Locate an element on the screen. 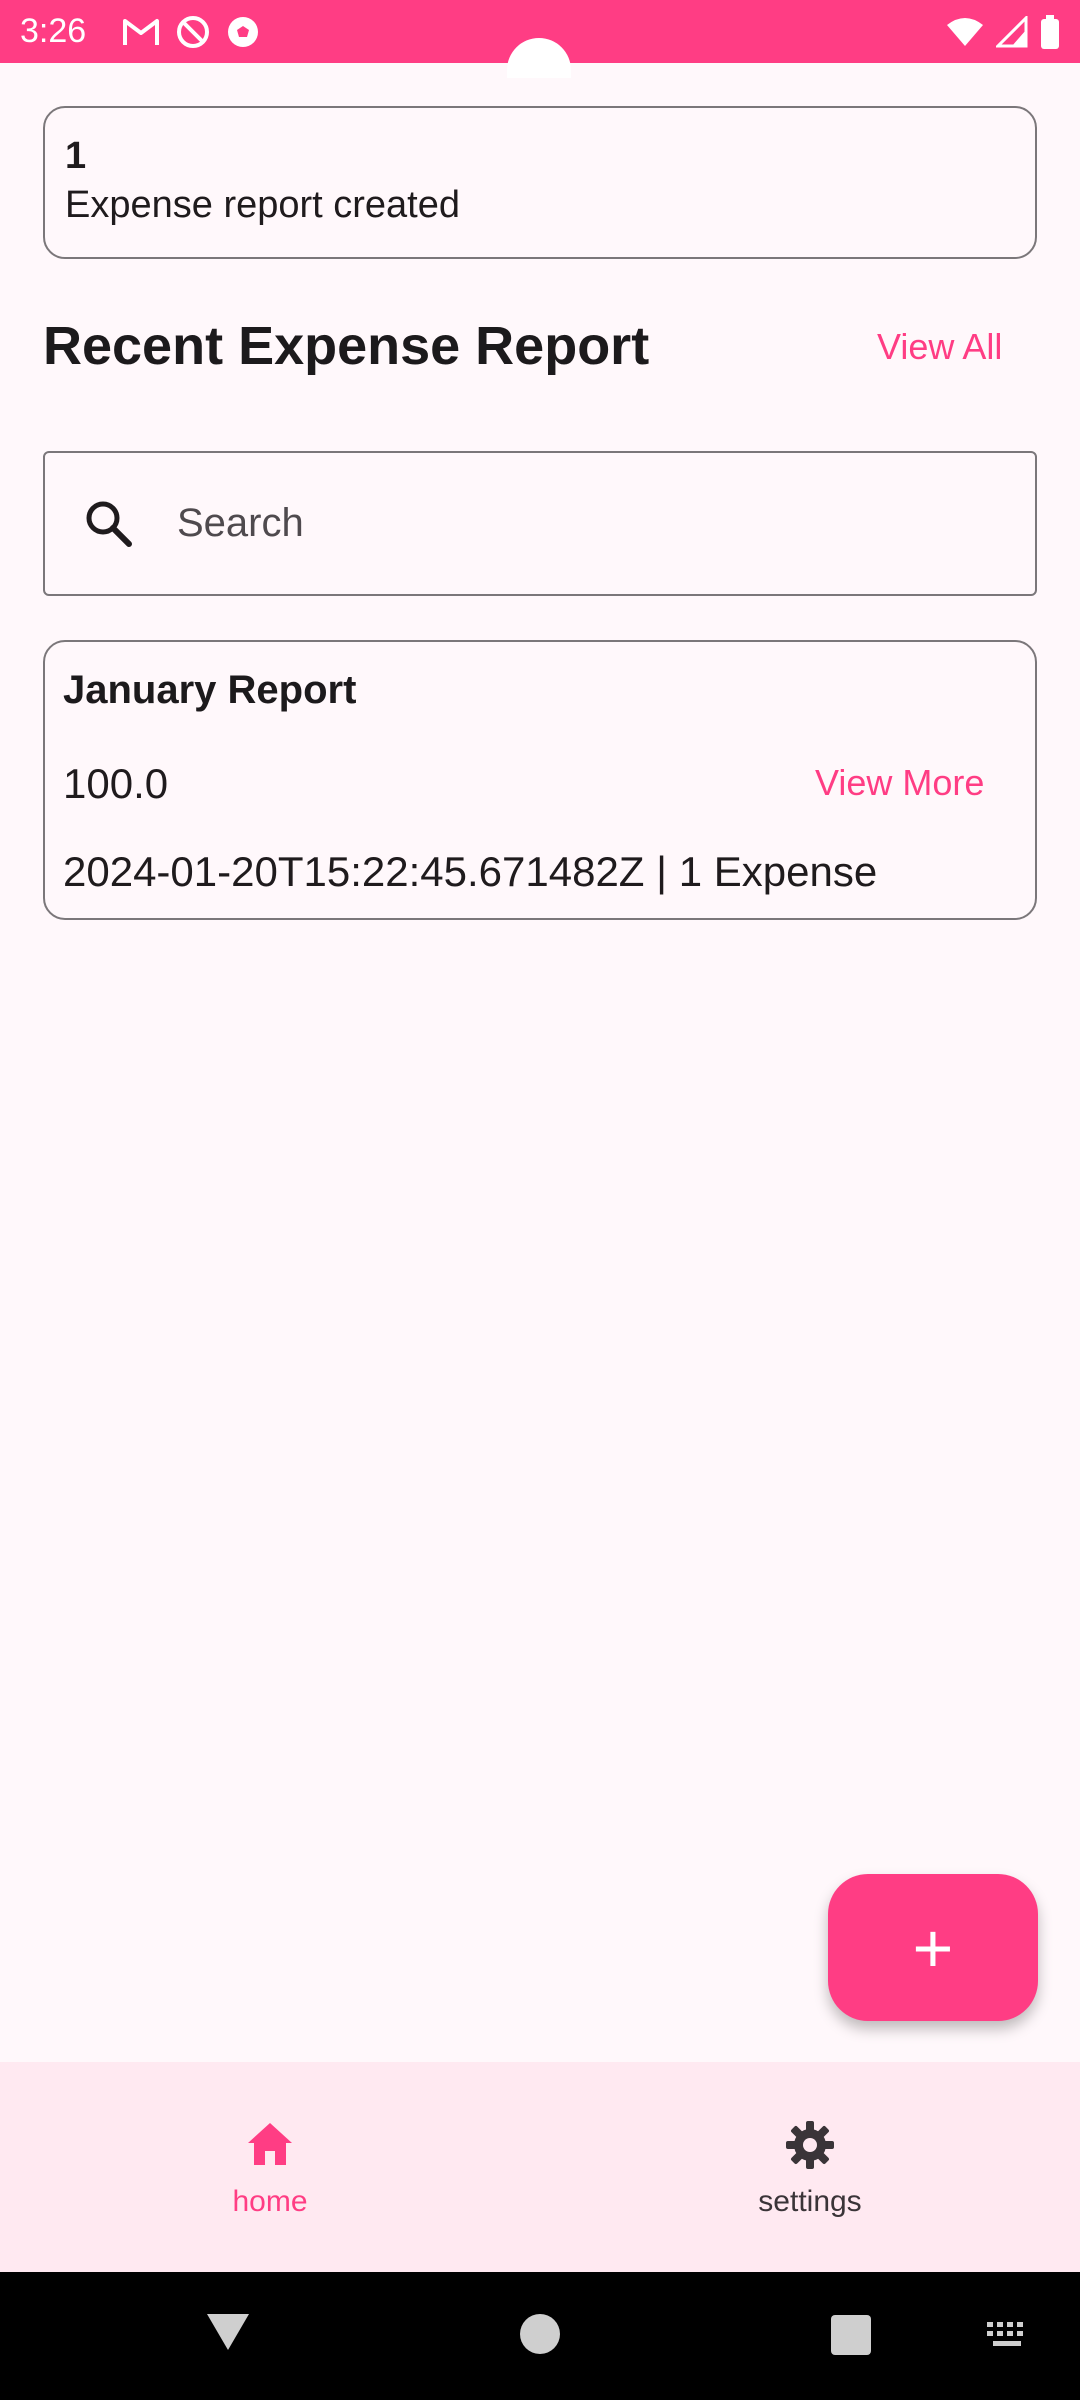  notice-card: 1 Expense report created is located at coordinates (540, 182).